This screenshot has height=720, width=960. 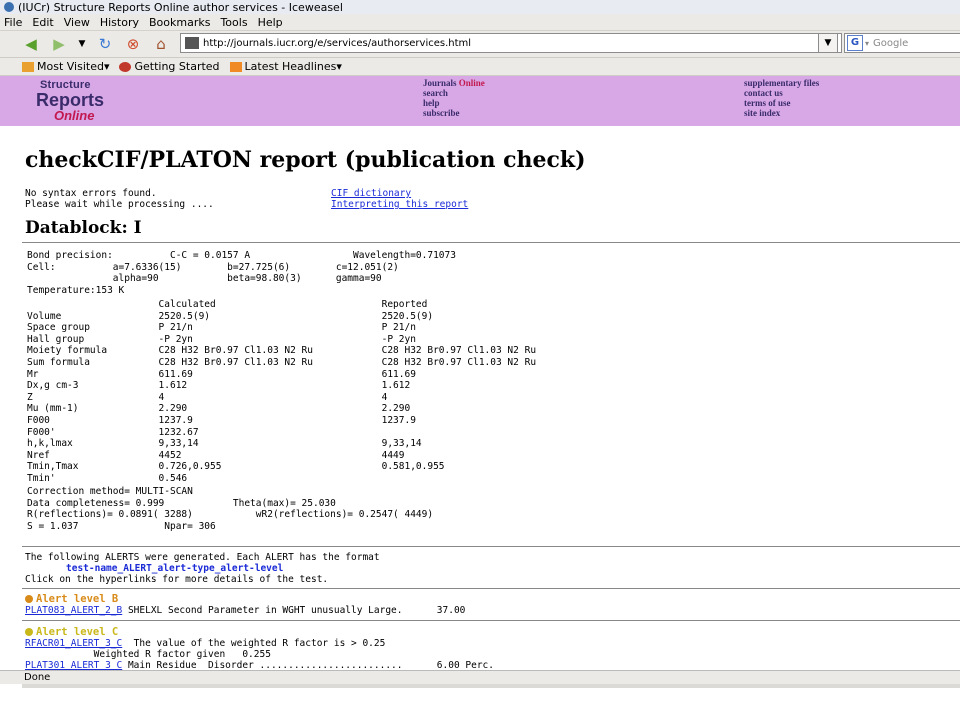 I want to click on search-box: G ▾ Google, so click(x=902, y=43).